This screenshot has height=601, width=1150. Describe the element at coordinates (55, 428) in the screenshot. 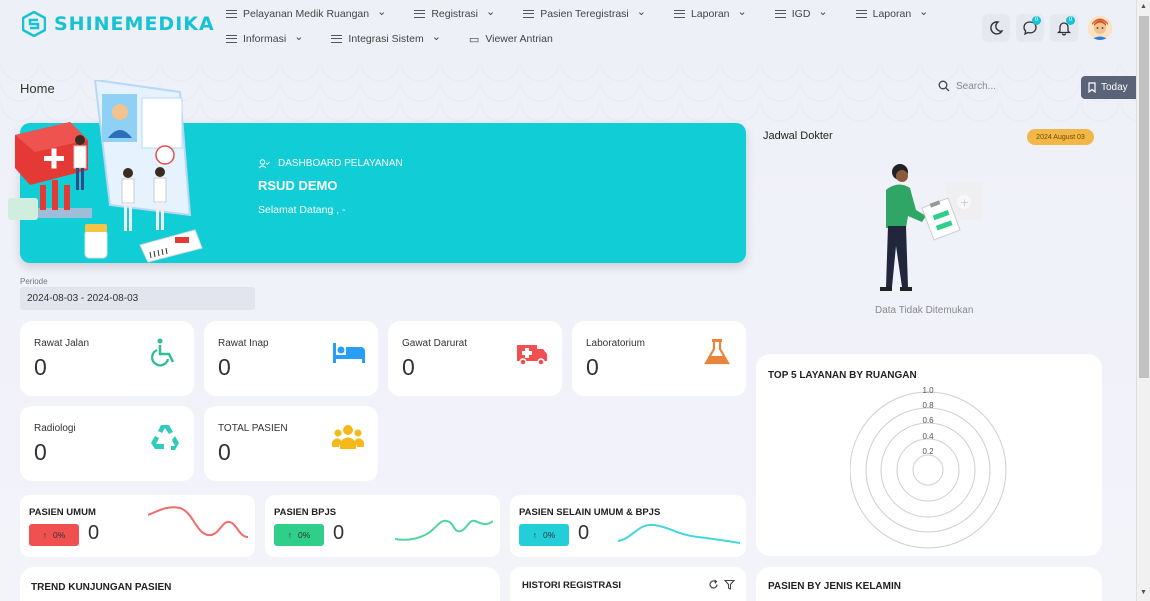

I see `stat-label: Radiologi` at that location.